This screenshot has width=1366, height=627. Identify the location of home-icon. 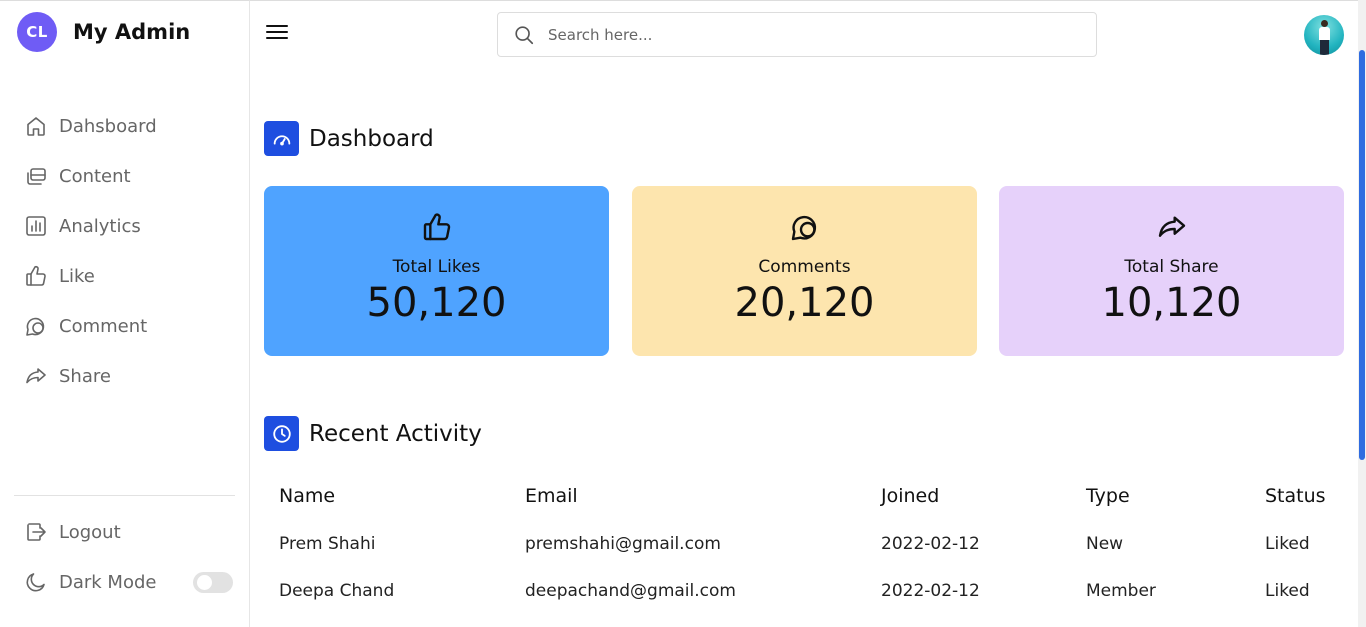
(36, 126).